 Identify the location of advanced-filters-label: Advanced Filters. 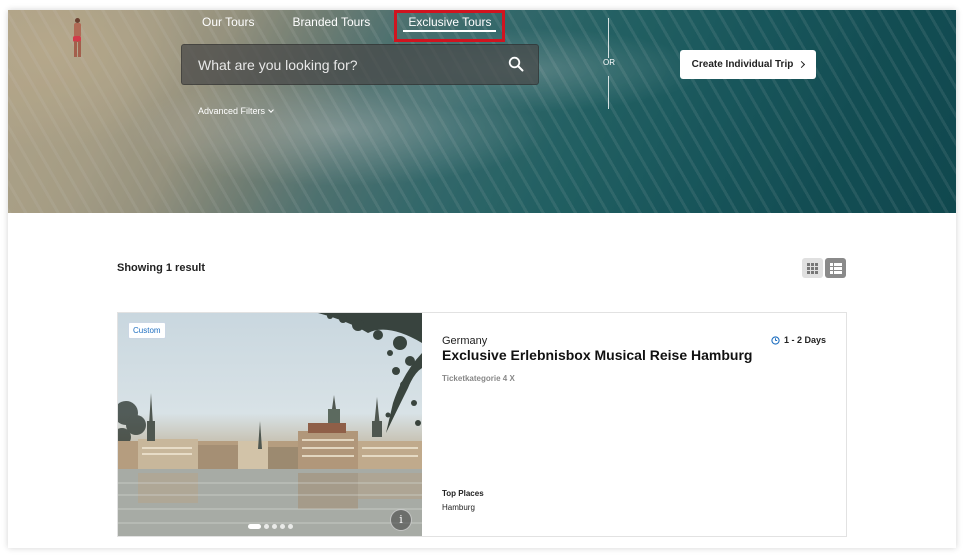
(232, 111).